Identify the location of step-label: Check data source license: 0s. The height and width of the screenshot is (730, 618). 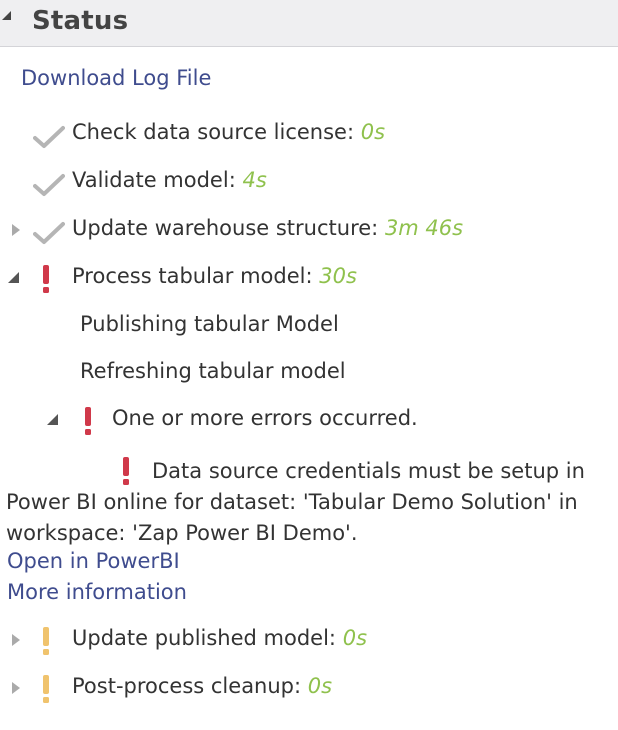
(229, 132).